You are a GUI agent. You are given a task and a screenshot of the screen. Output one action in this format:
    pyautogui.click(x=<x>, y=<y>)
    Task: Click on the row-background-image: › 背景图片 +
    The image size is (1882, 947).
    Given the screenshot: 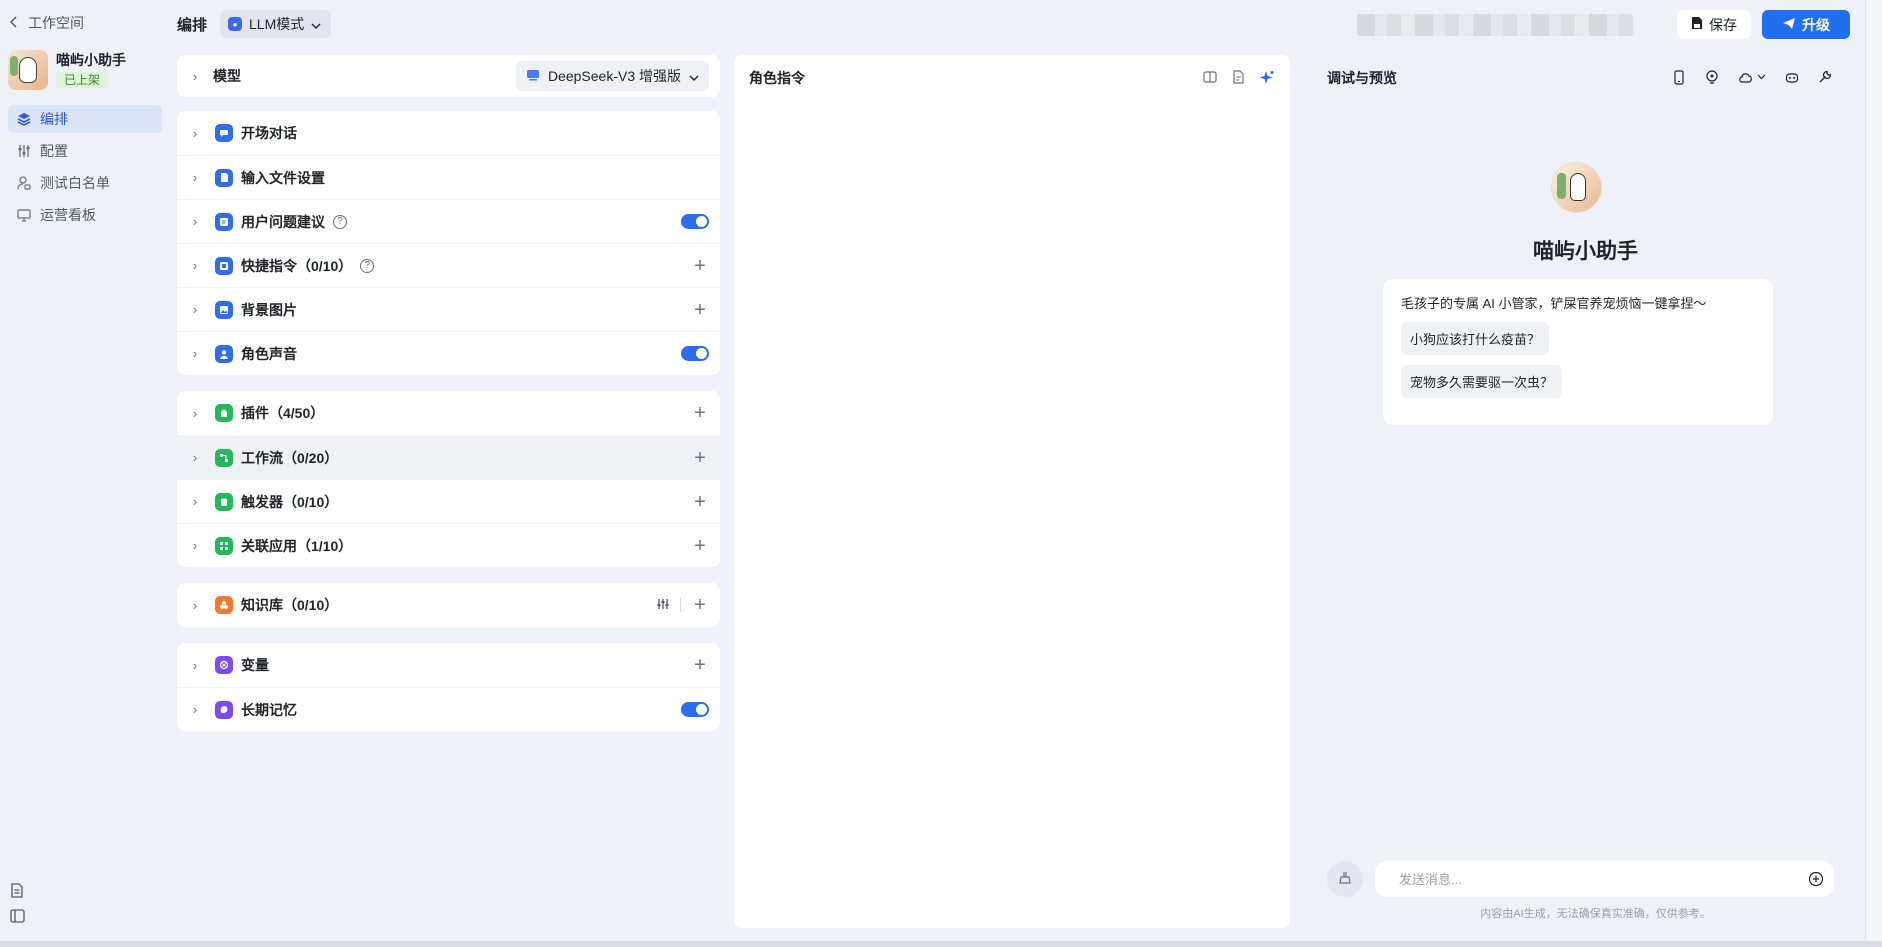 What is the action you would take?
    pyautogui.click(x=448, y=309)
    